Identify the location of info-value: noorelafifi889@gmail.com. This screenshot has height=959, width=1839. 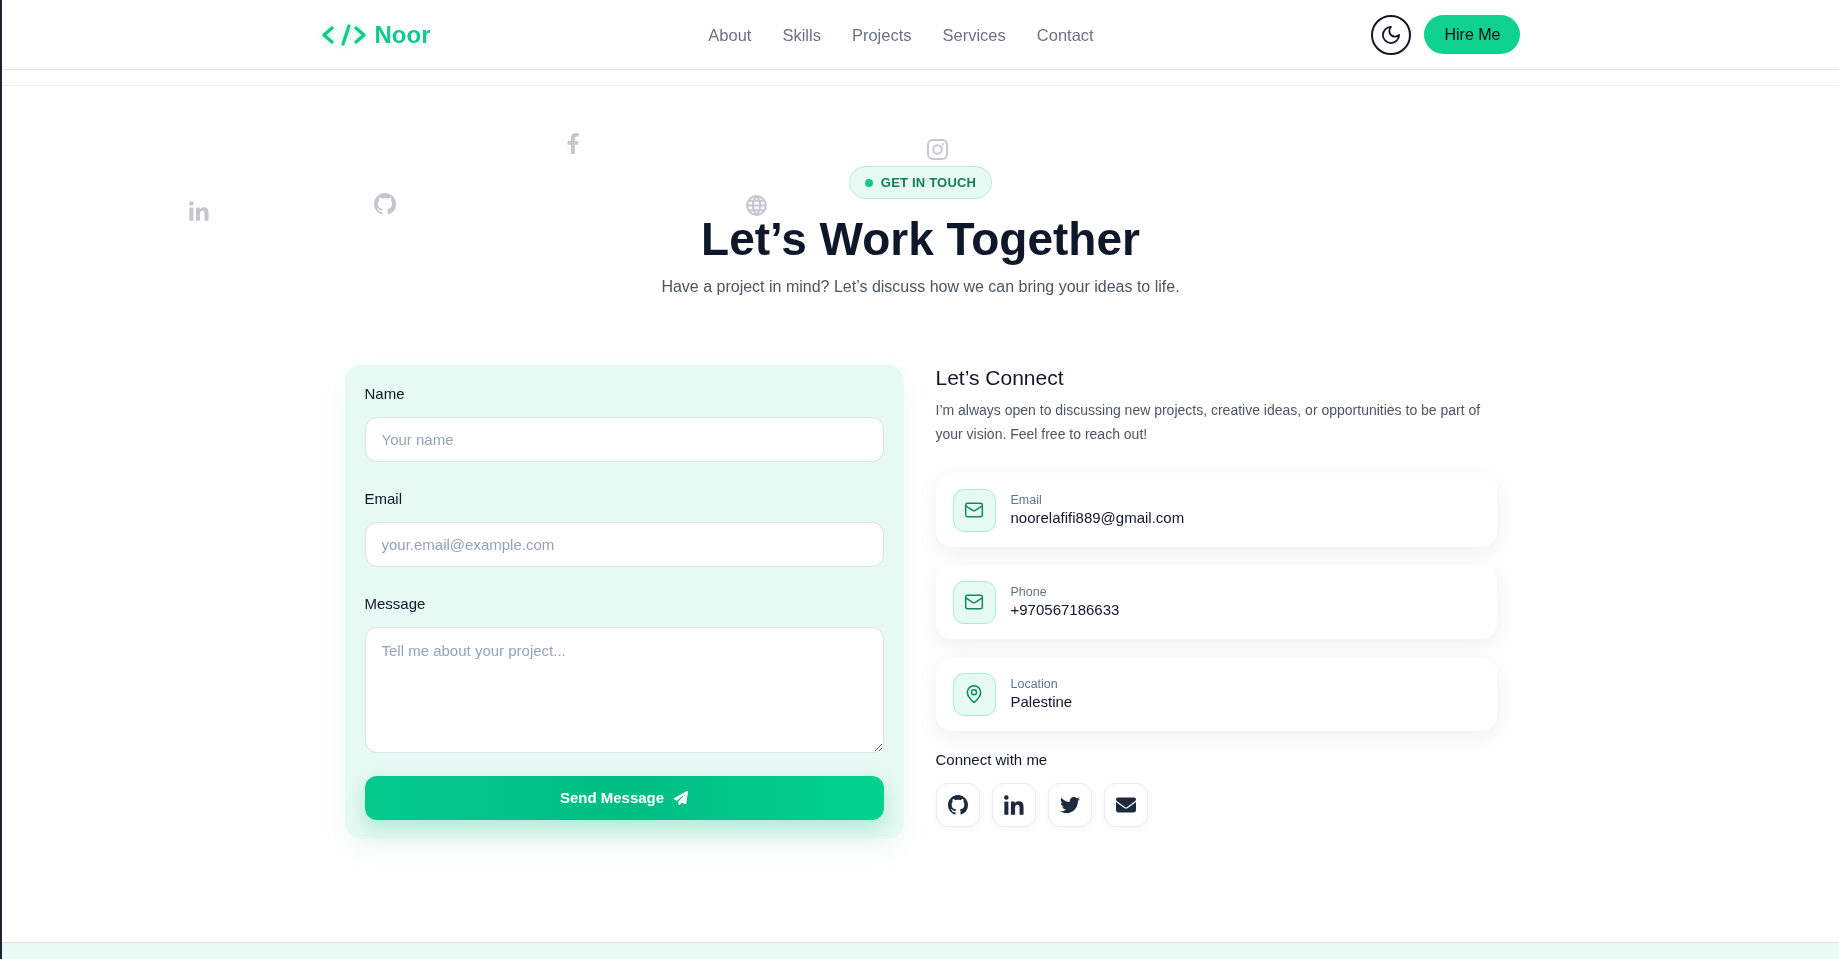
(1097, 518).